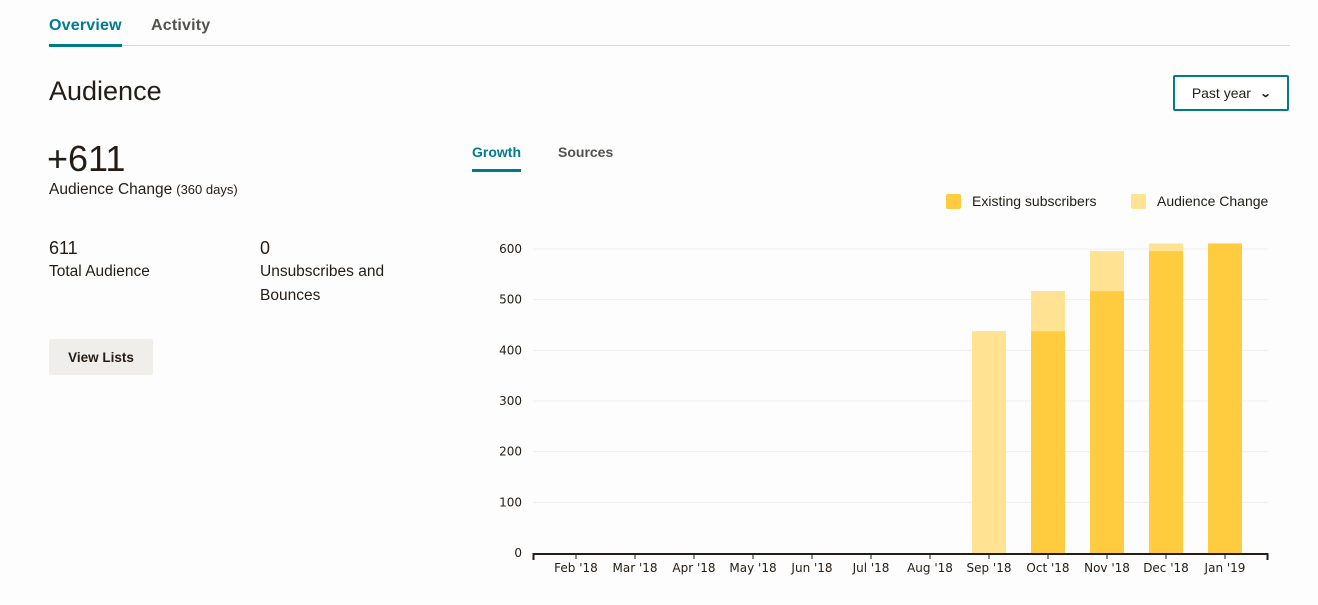 Image resolution: width=1318 pixels, height=605 pixels. What do you see at coordinates (510, 300) in the screenshot?
I see `y-tick-label: 500` at bounding box center [510, 300].